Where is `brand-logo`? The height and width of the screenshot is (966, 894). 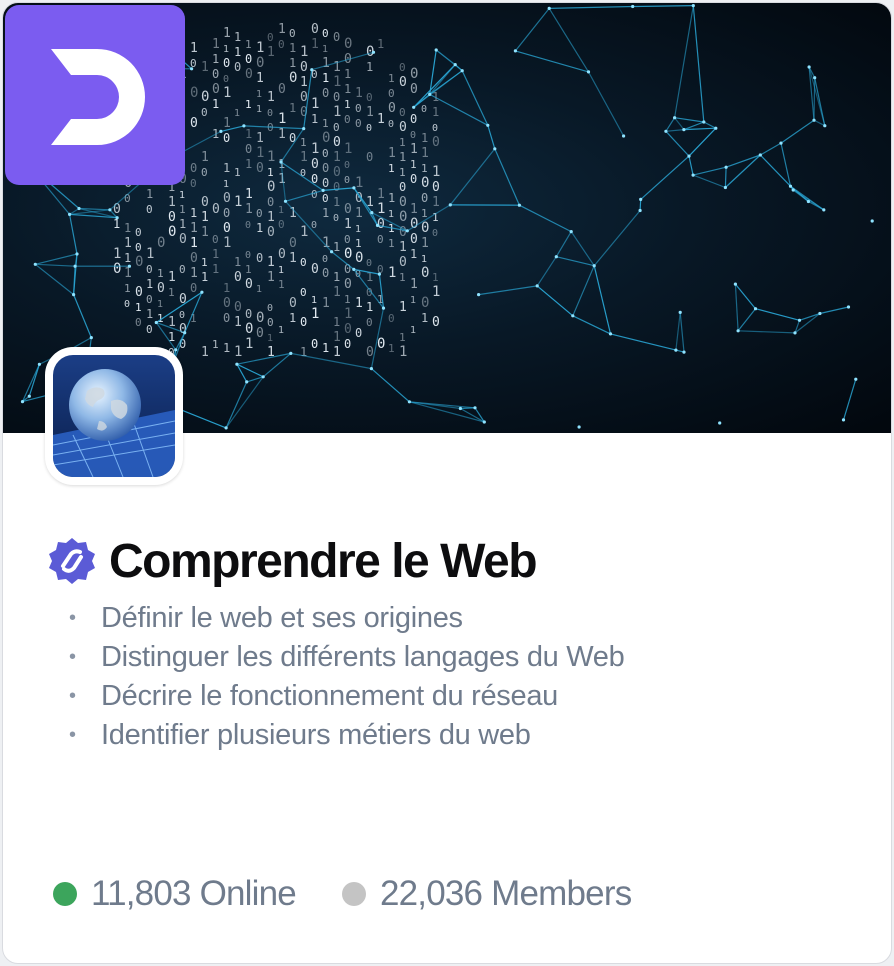 brand-logo is located at coordinates (95, 95).